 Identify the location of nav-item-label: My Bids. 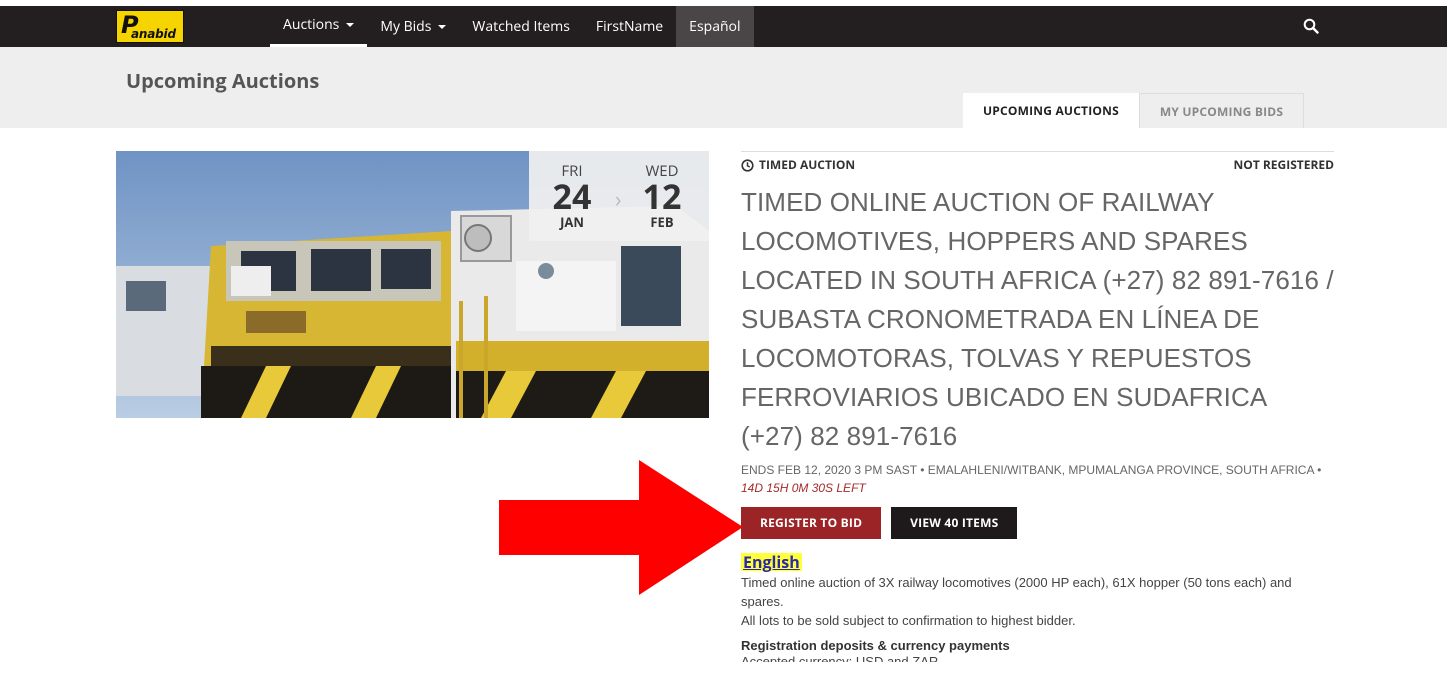
(406, 26).